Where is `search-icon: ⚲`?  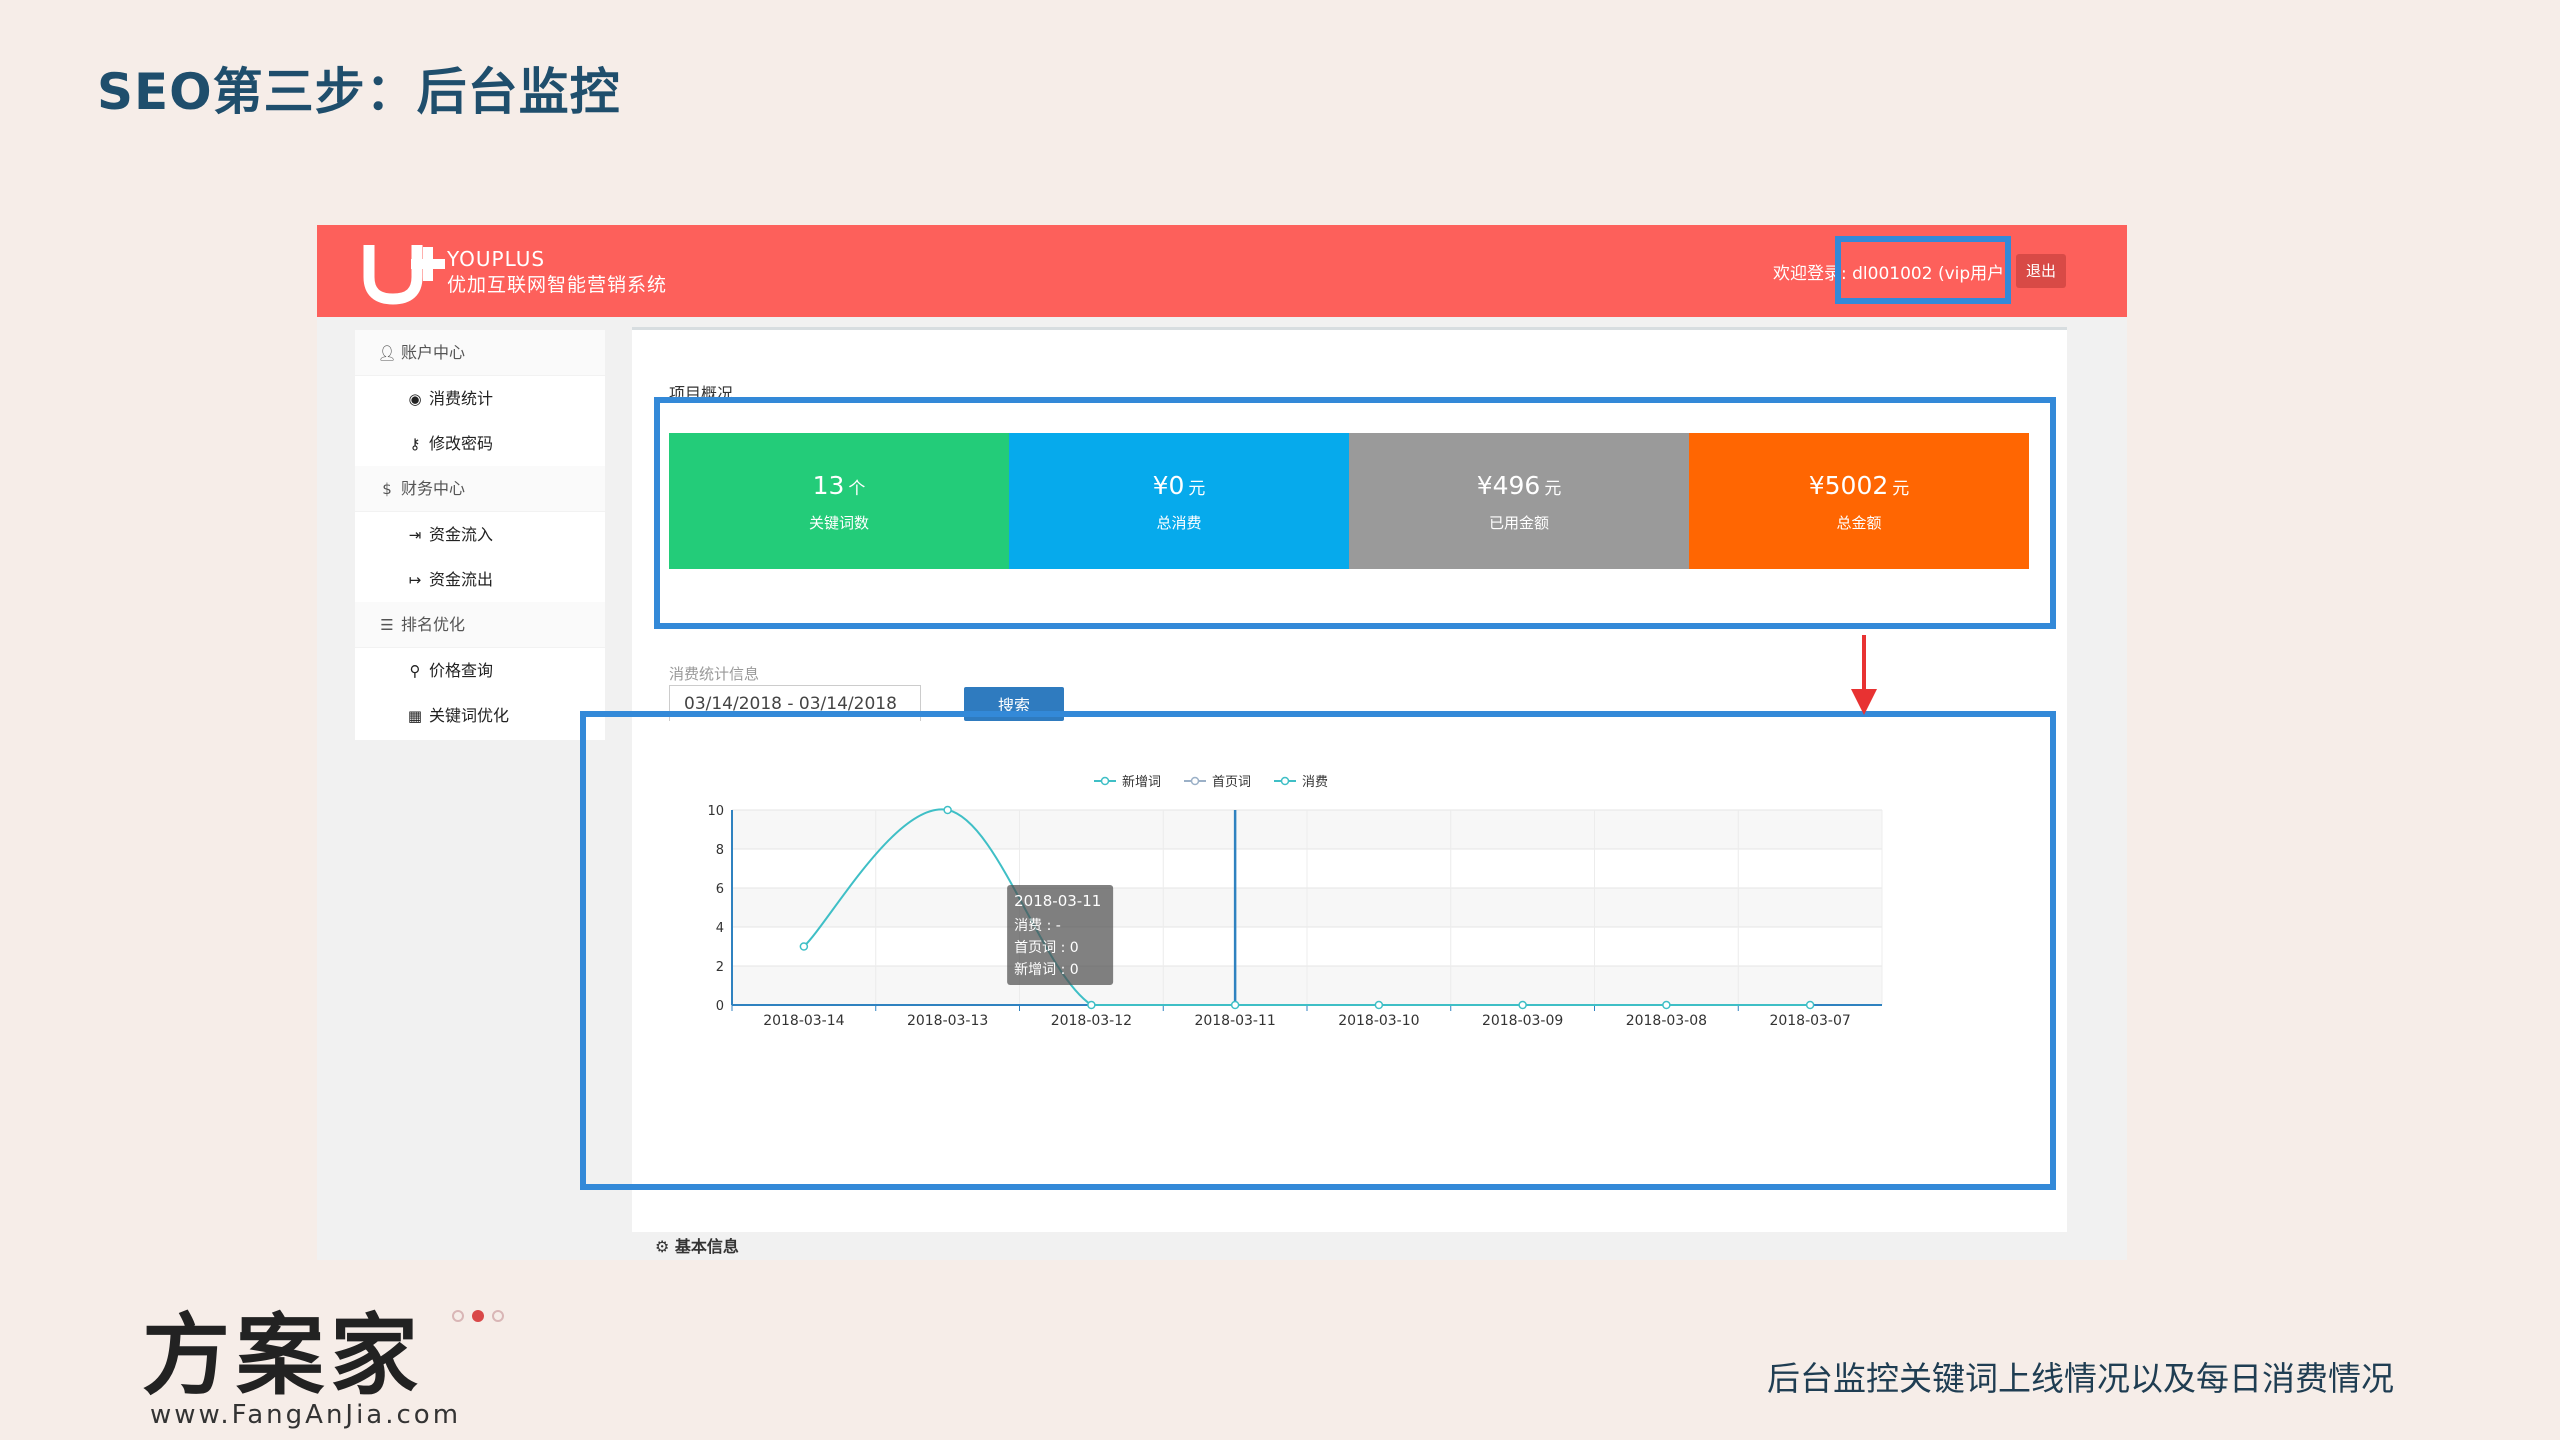
search-icon: ⚲ is located at coordinates (415, 671).